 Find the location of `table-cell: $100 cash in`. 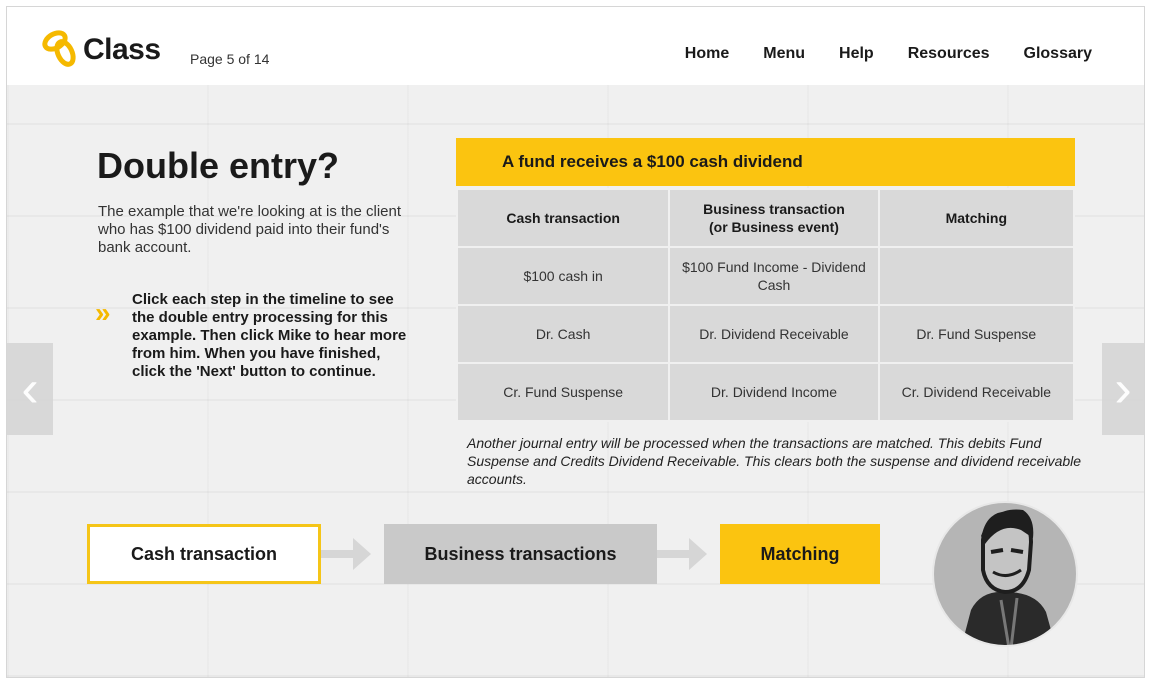

table-cell: $100 cash in is located at coordinates (563, 276).